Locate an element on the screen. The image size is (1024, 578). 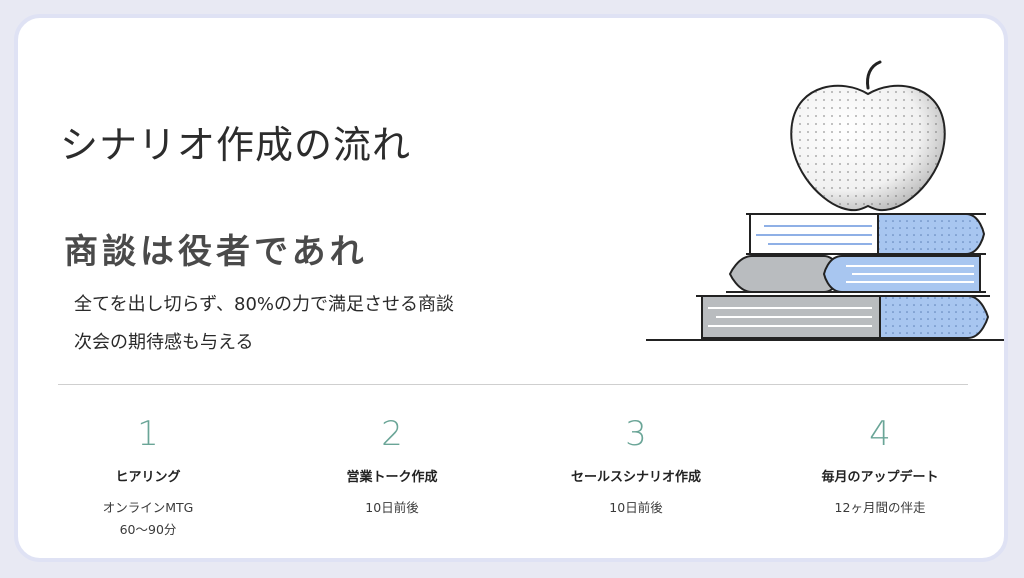
step-number: 2 is located at coordinates (392, 434).